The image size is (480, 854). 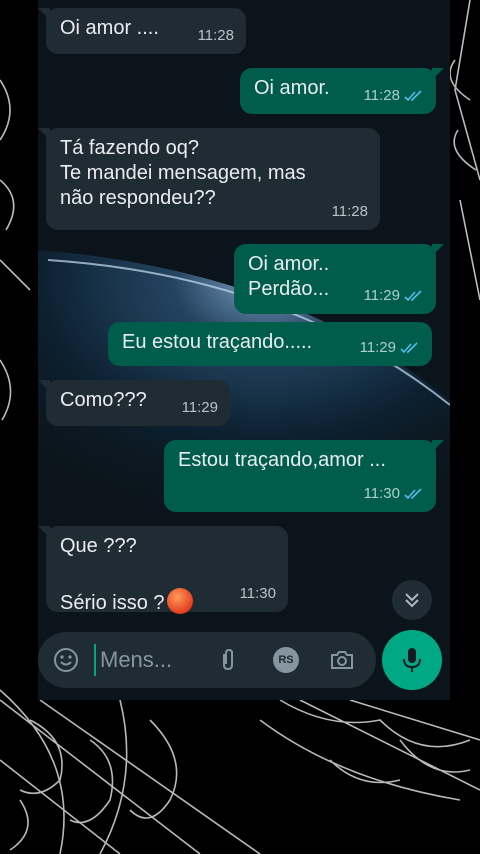 What do you see at coordinates (163, 570) in the screenshot?
I see `message-incoming: Que ??? Sério isso ? 11:30` at bounding box center [163, 570].